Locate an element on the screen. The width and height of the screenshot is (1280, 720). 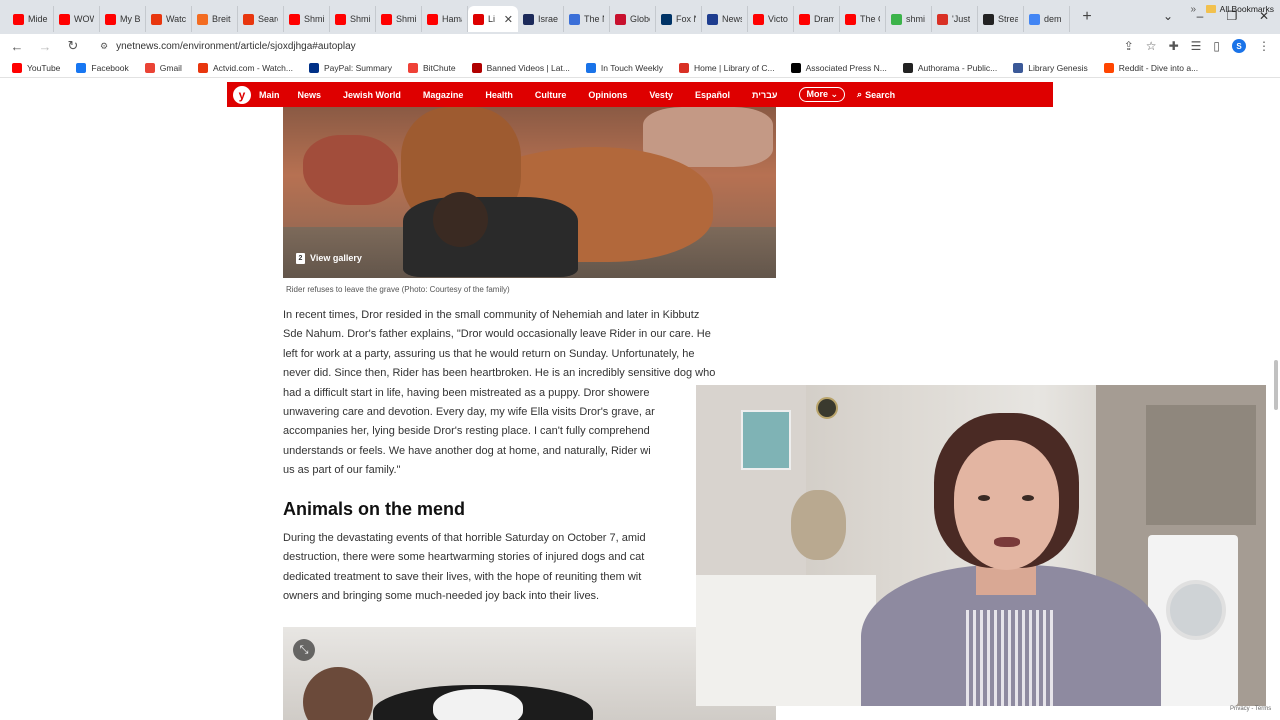
browser-tab: Watch is located at coordinates (169, 19).